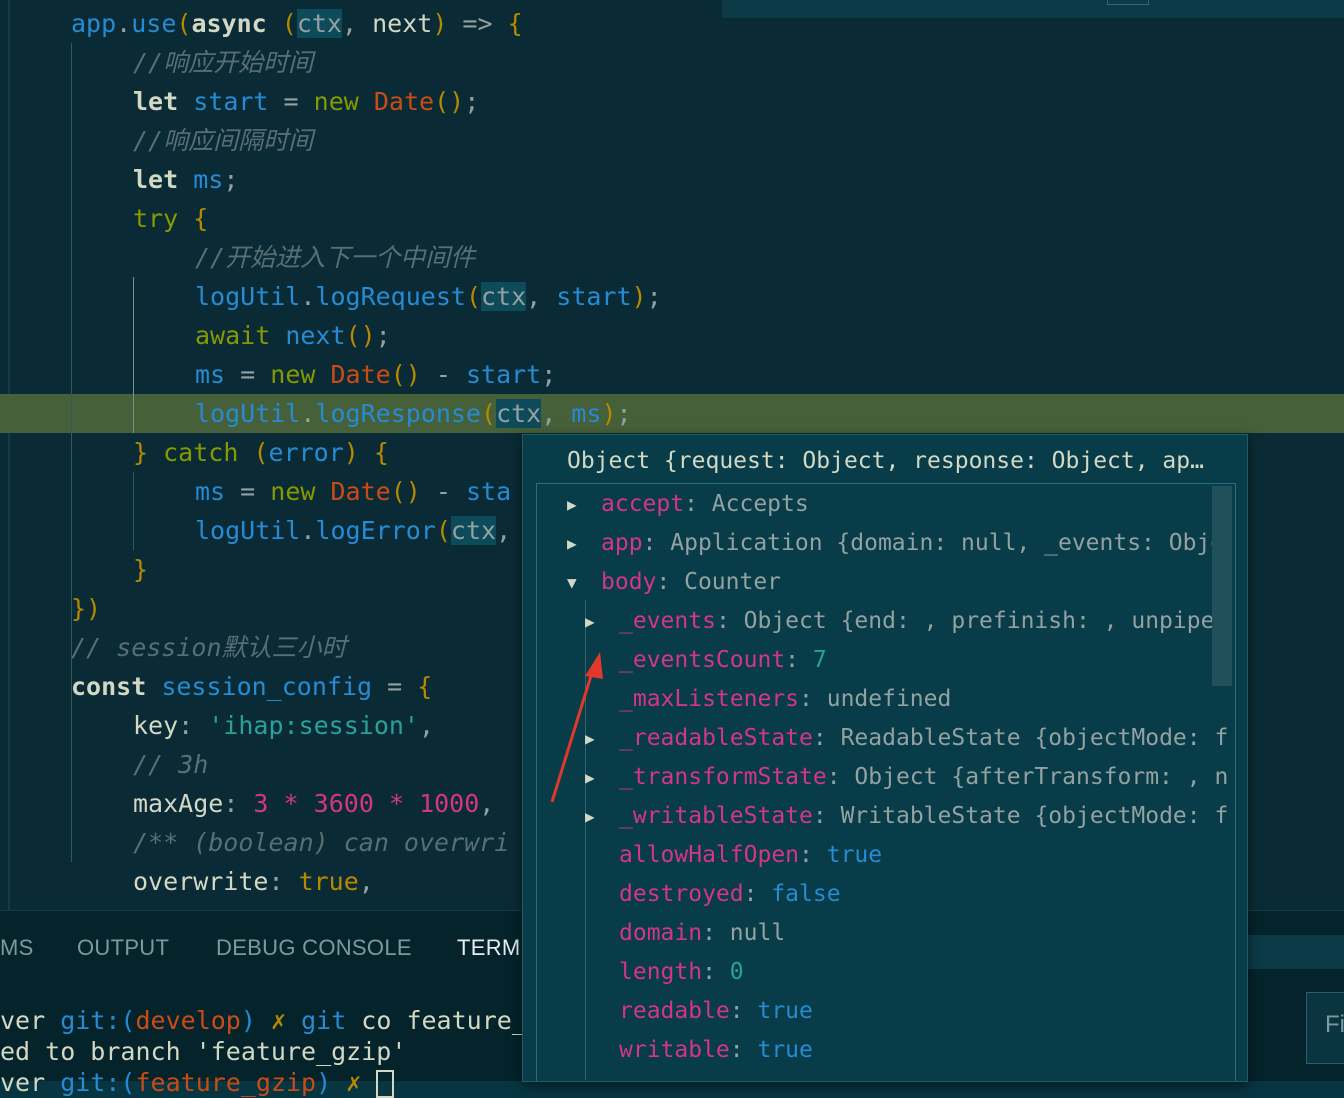 This screenshot has width=1344, height=1098. What do you see at coordinates (672, 23) in the screenshot?
I see `code-line: app.use(async (ctx, next) => {` at bounding box center [672, 23].